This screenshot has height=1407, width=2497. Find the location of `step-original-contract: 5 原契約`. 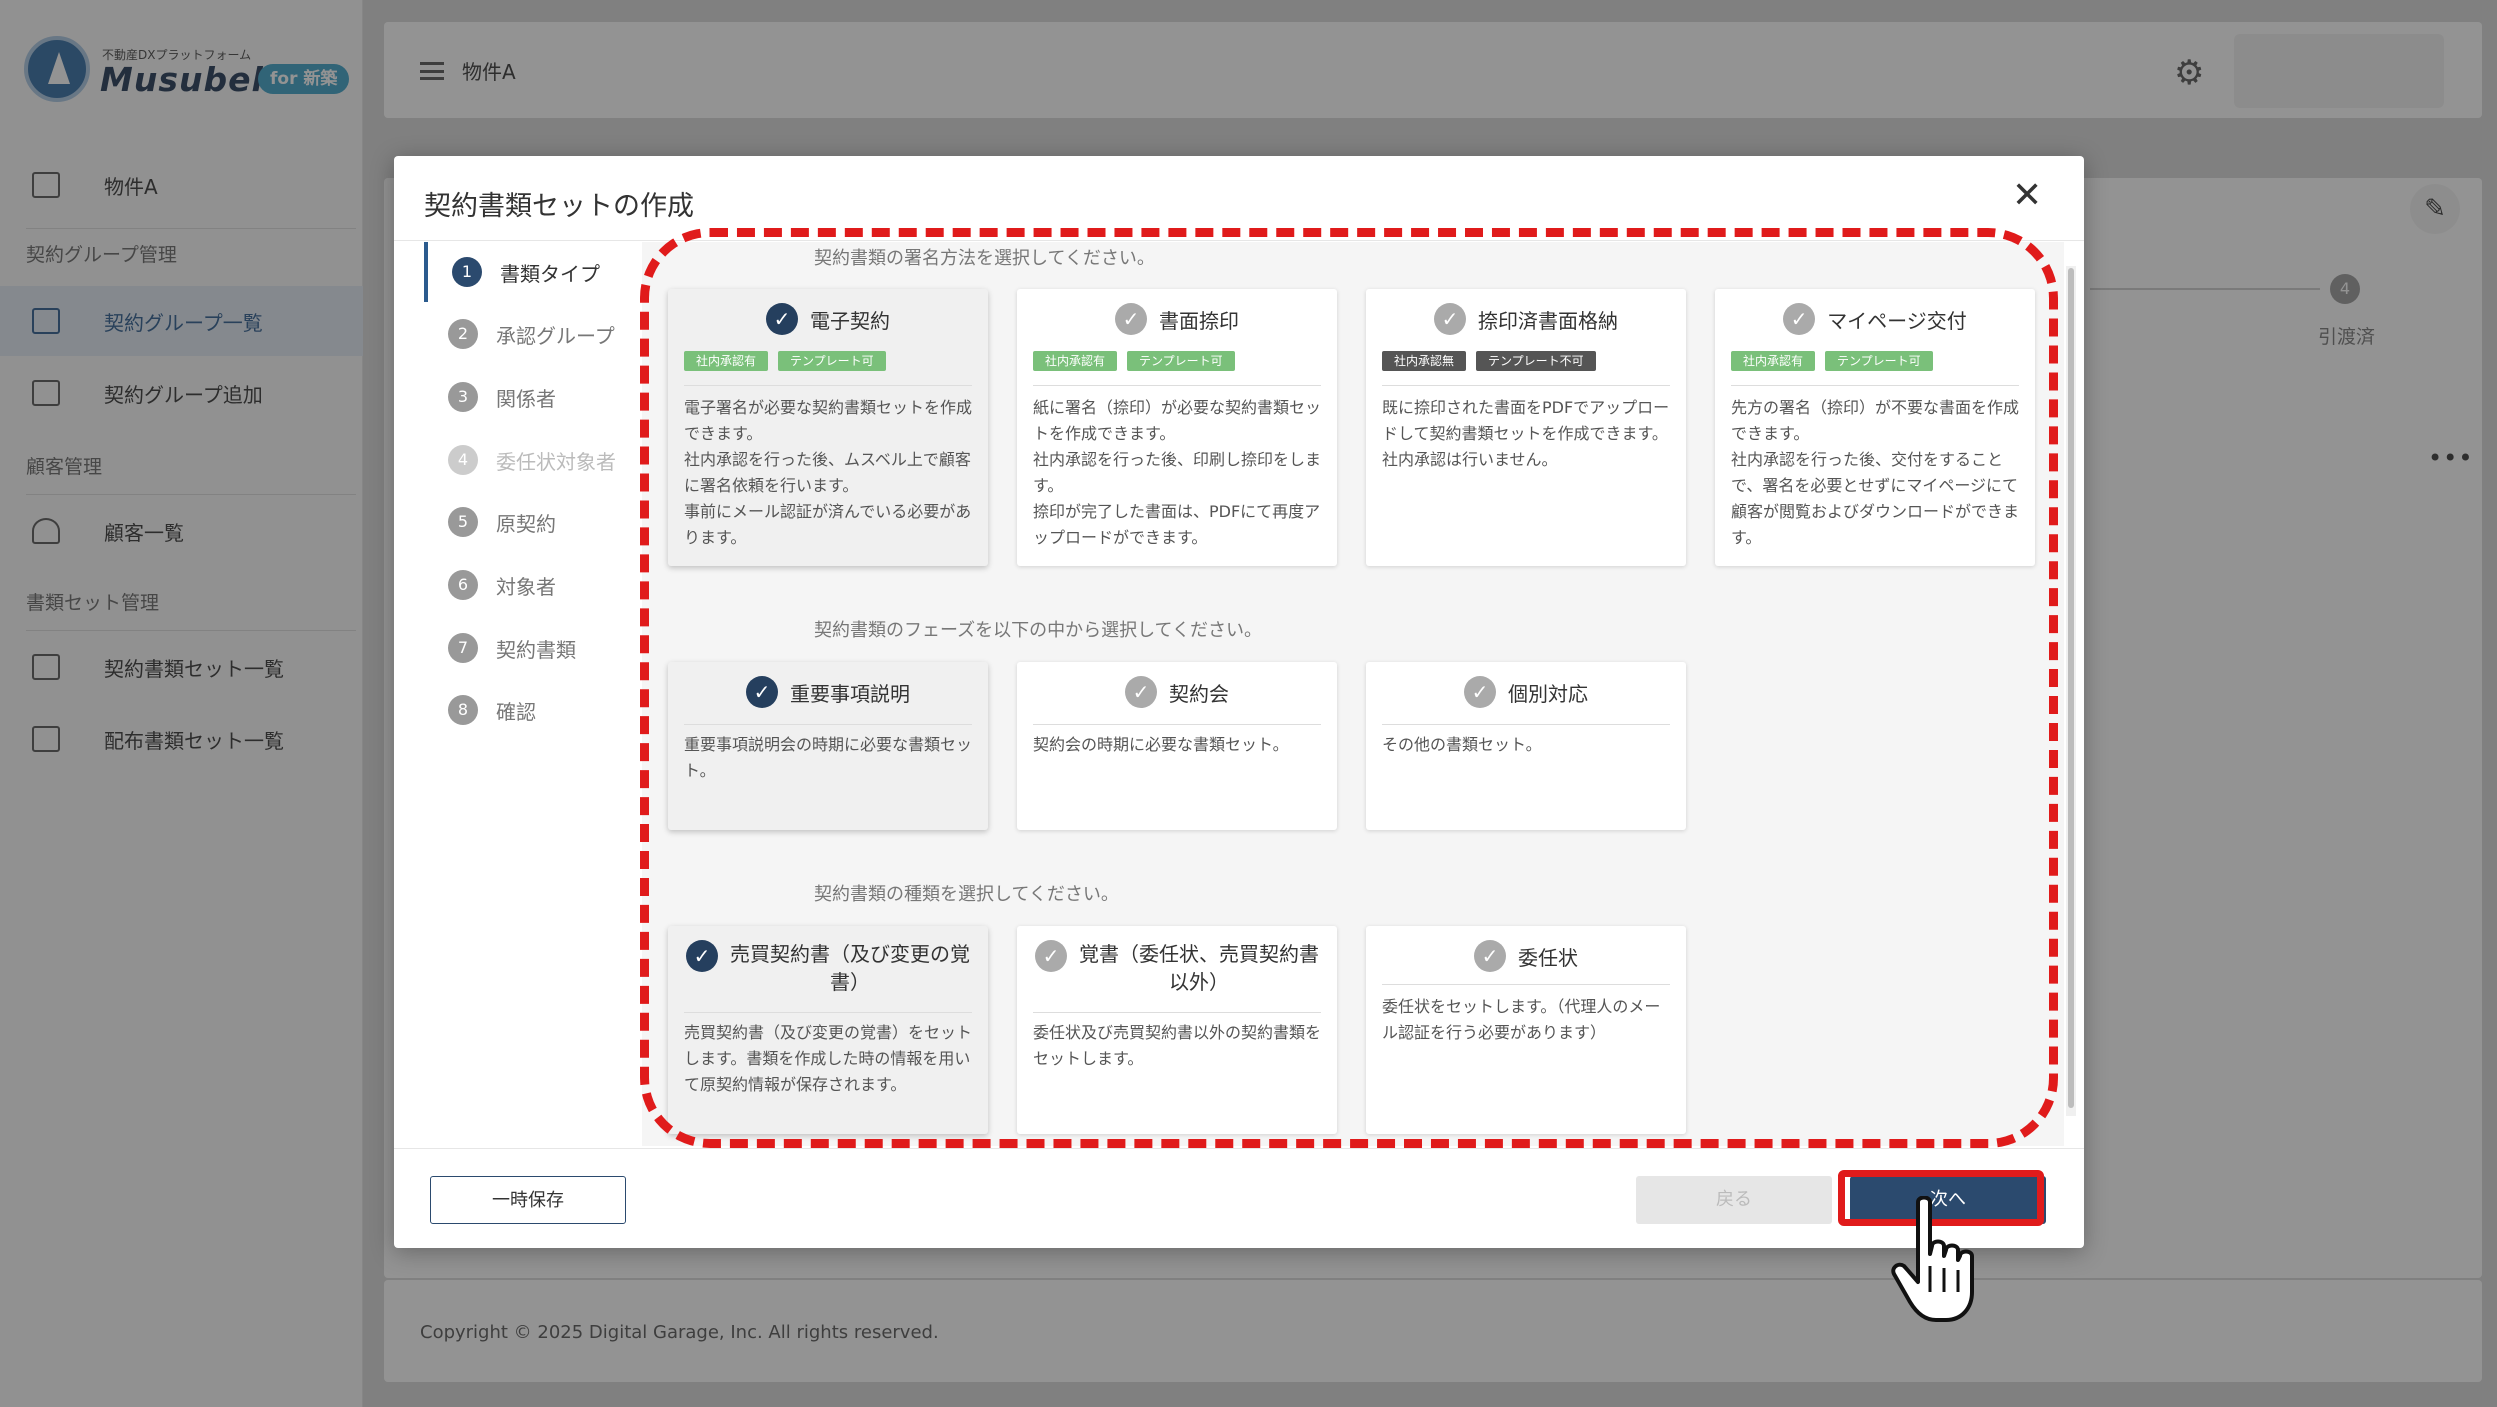

step-original-contract: 5 原契約 is located at coordinates (532, 522).